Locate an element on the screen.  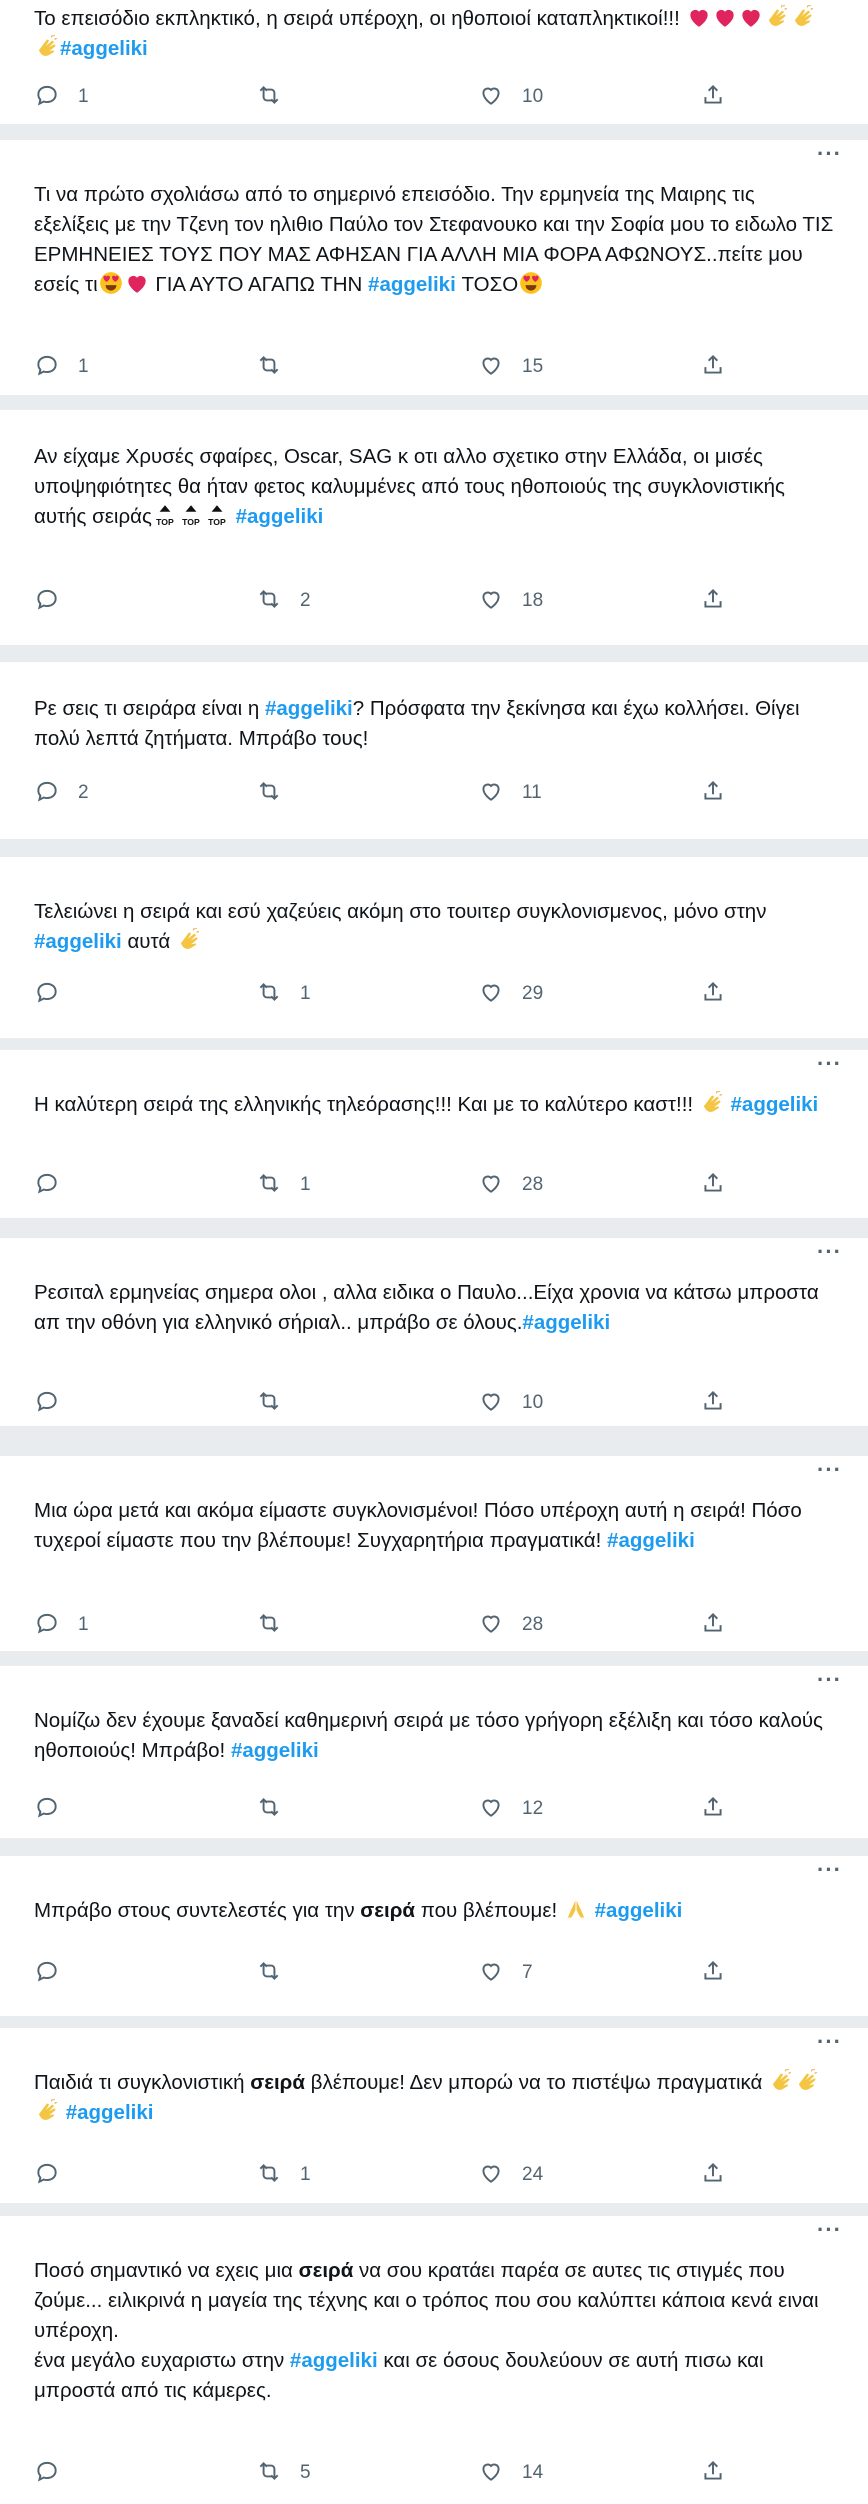
reply-button: 2 is located at coordinates (61, 793).